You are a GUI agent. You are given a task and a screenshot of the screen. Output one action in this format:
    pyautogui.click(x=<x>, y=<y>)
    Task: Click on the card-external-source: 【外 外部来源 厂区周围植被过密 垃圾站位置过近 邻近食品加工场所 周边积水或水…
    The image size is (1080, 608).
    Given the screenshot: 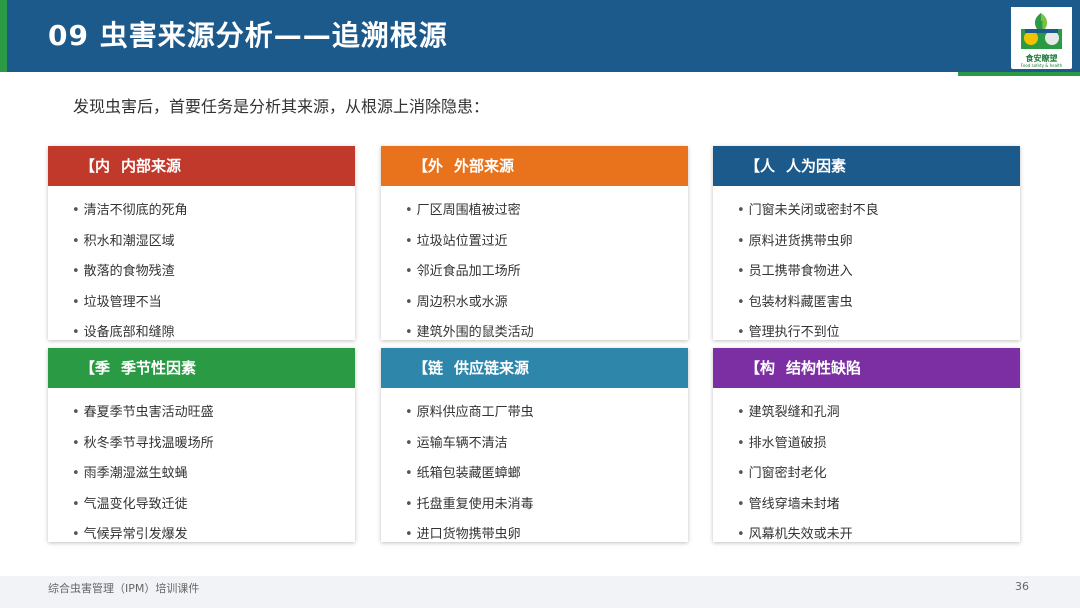 What is the action you would take?
    pyautogui.click(x=534, y=243)
    